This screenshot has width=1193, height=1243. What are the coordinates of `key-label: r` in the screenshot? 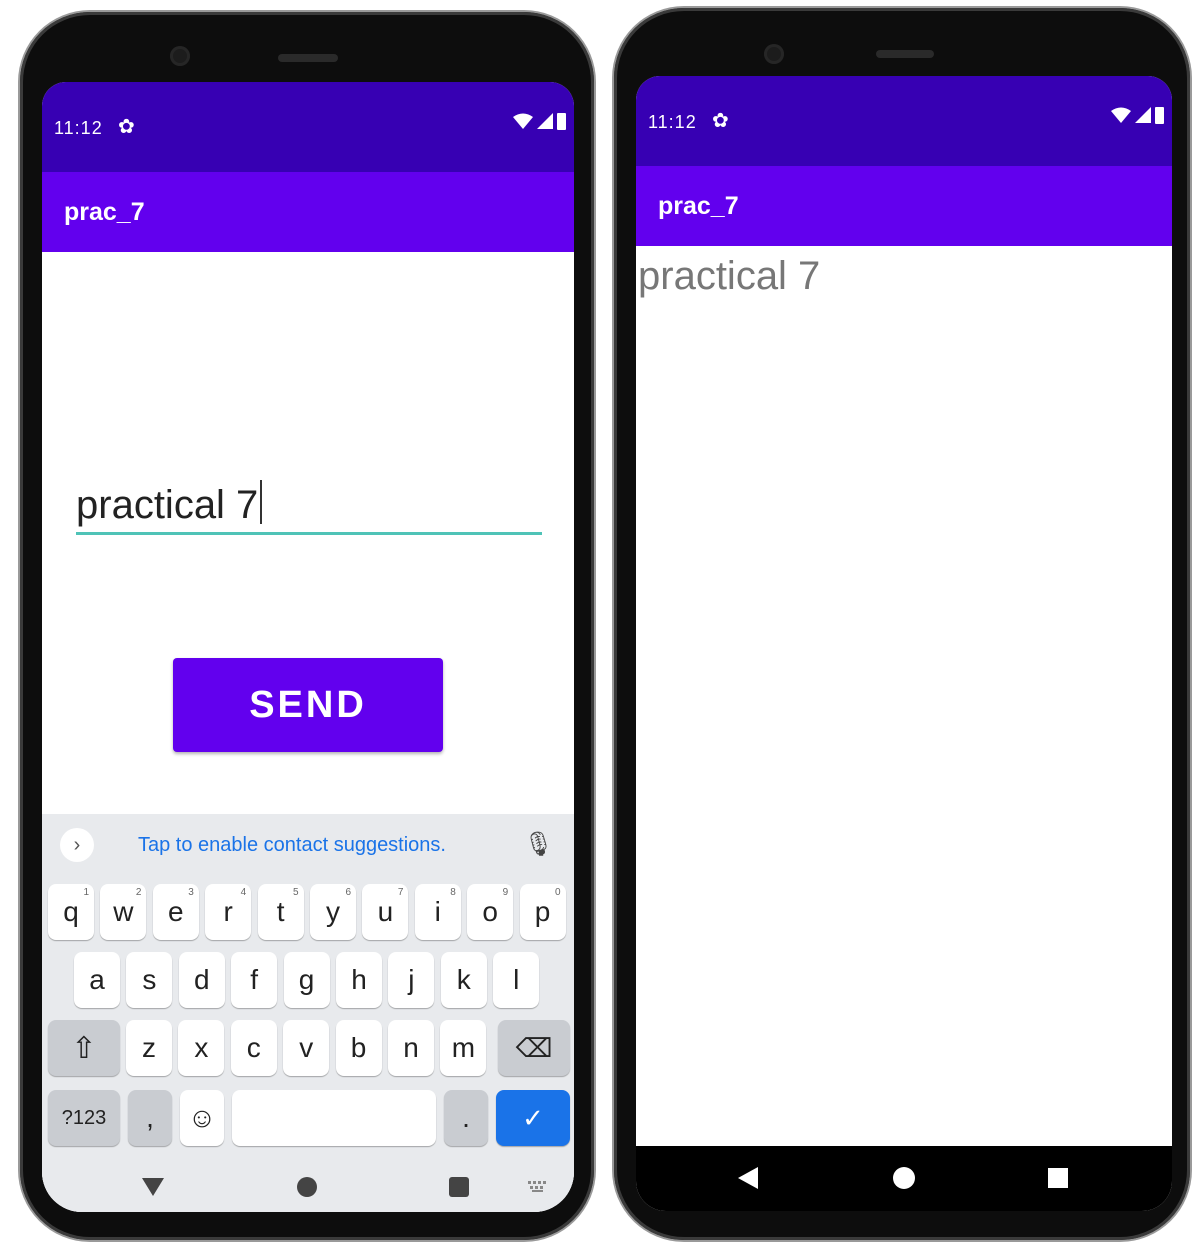 It's located at (228, 911).